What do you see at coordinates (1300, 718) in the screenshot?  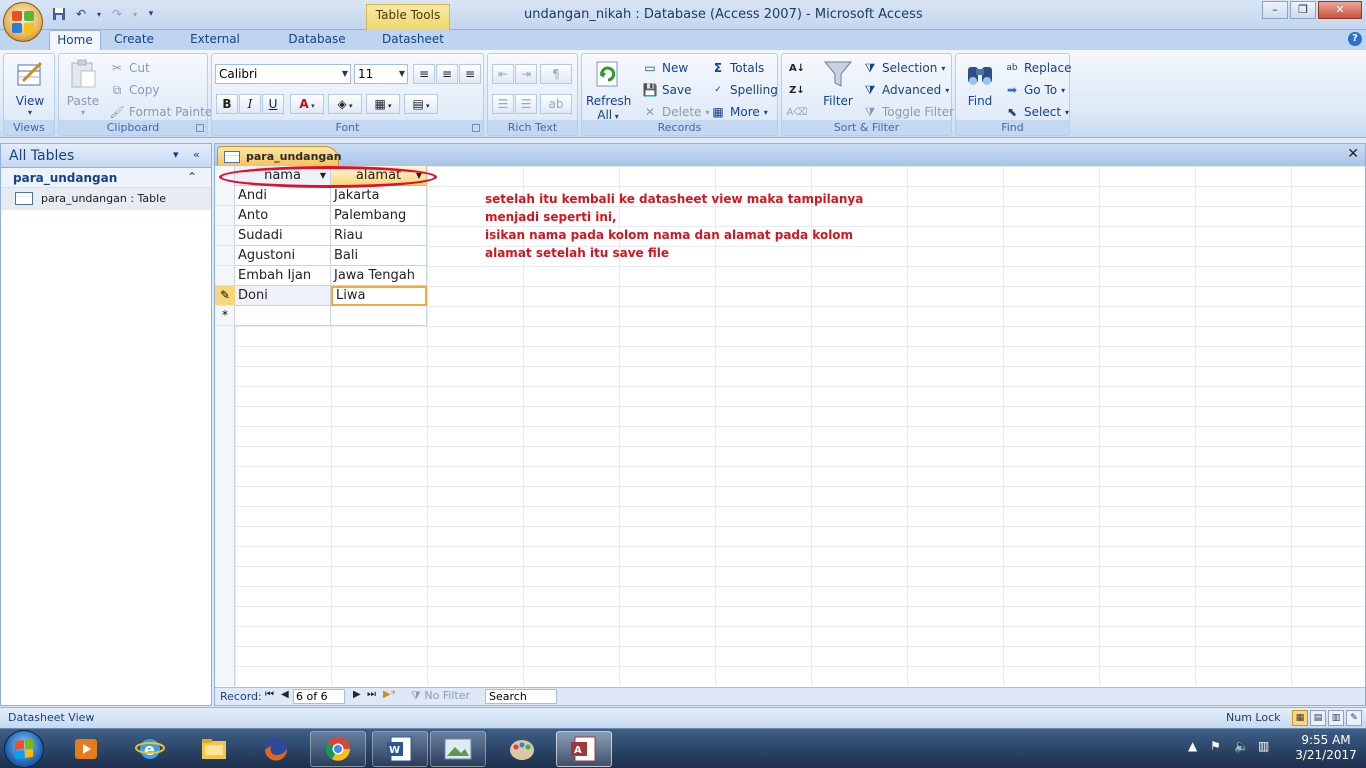 I see `datasheet-view-icon: ▦` at bounding box center [1300, 718].